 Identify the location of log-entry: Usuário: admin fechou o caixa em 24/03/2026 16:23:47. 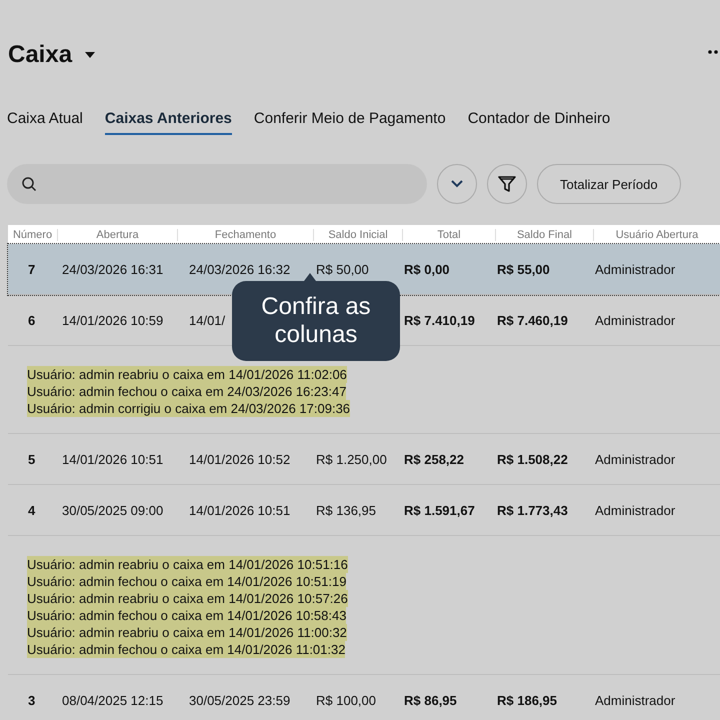
(186, 391).